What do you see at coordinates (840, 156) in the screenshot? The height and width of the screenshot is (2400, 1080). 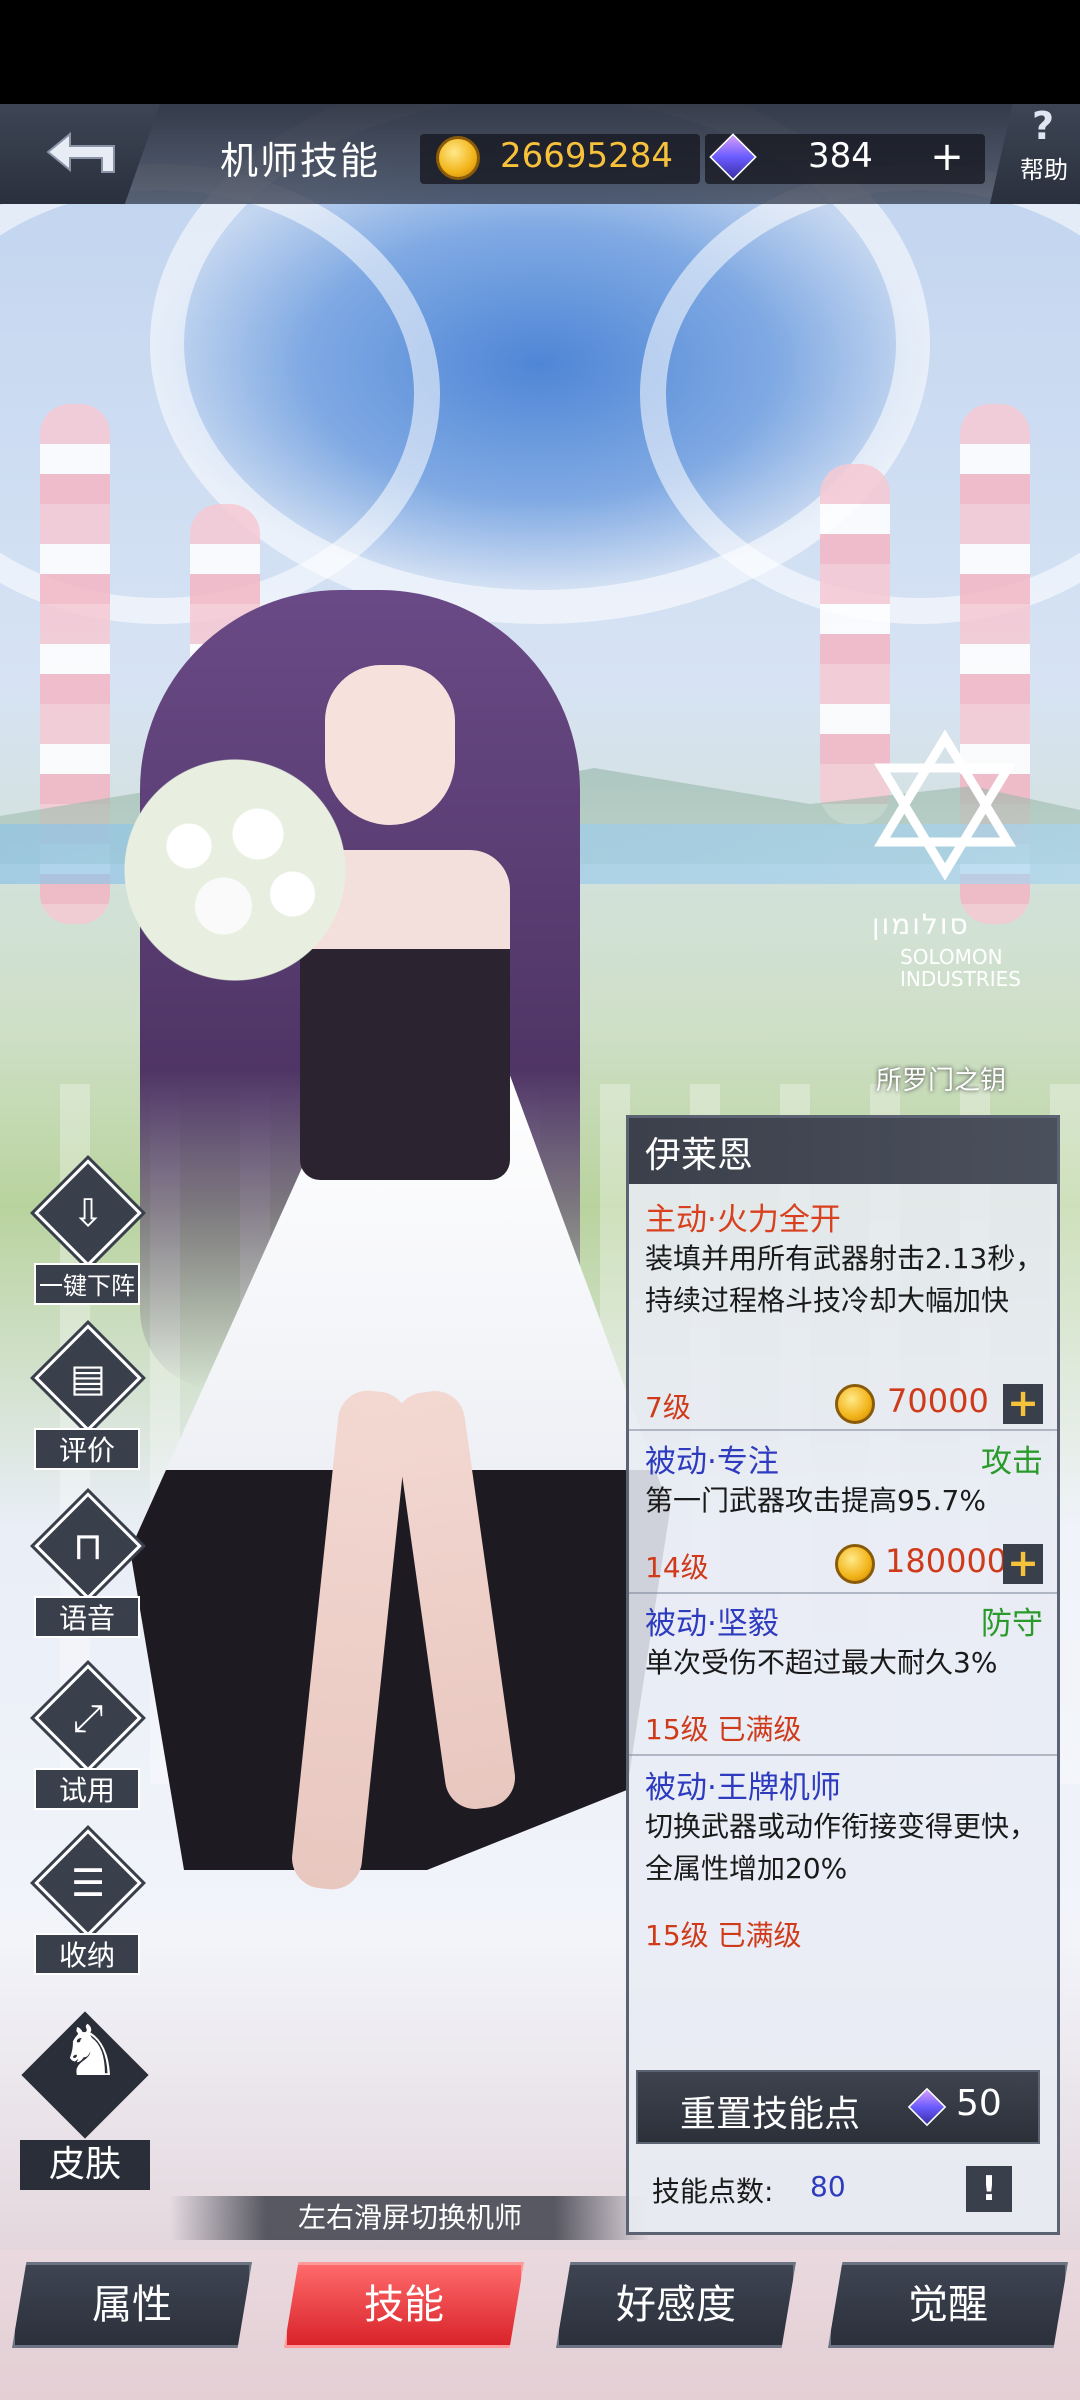 I see `gem-amount: 384` at bounding box center [840, 156].